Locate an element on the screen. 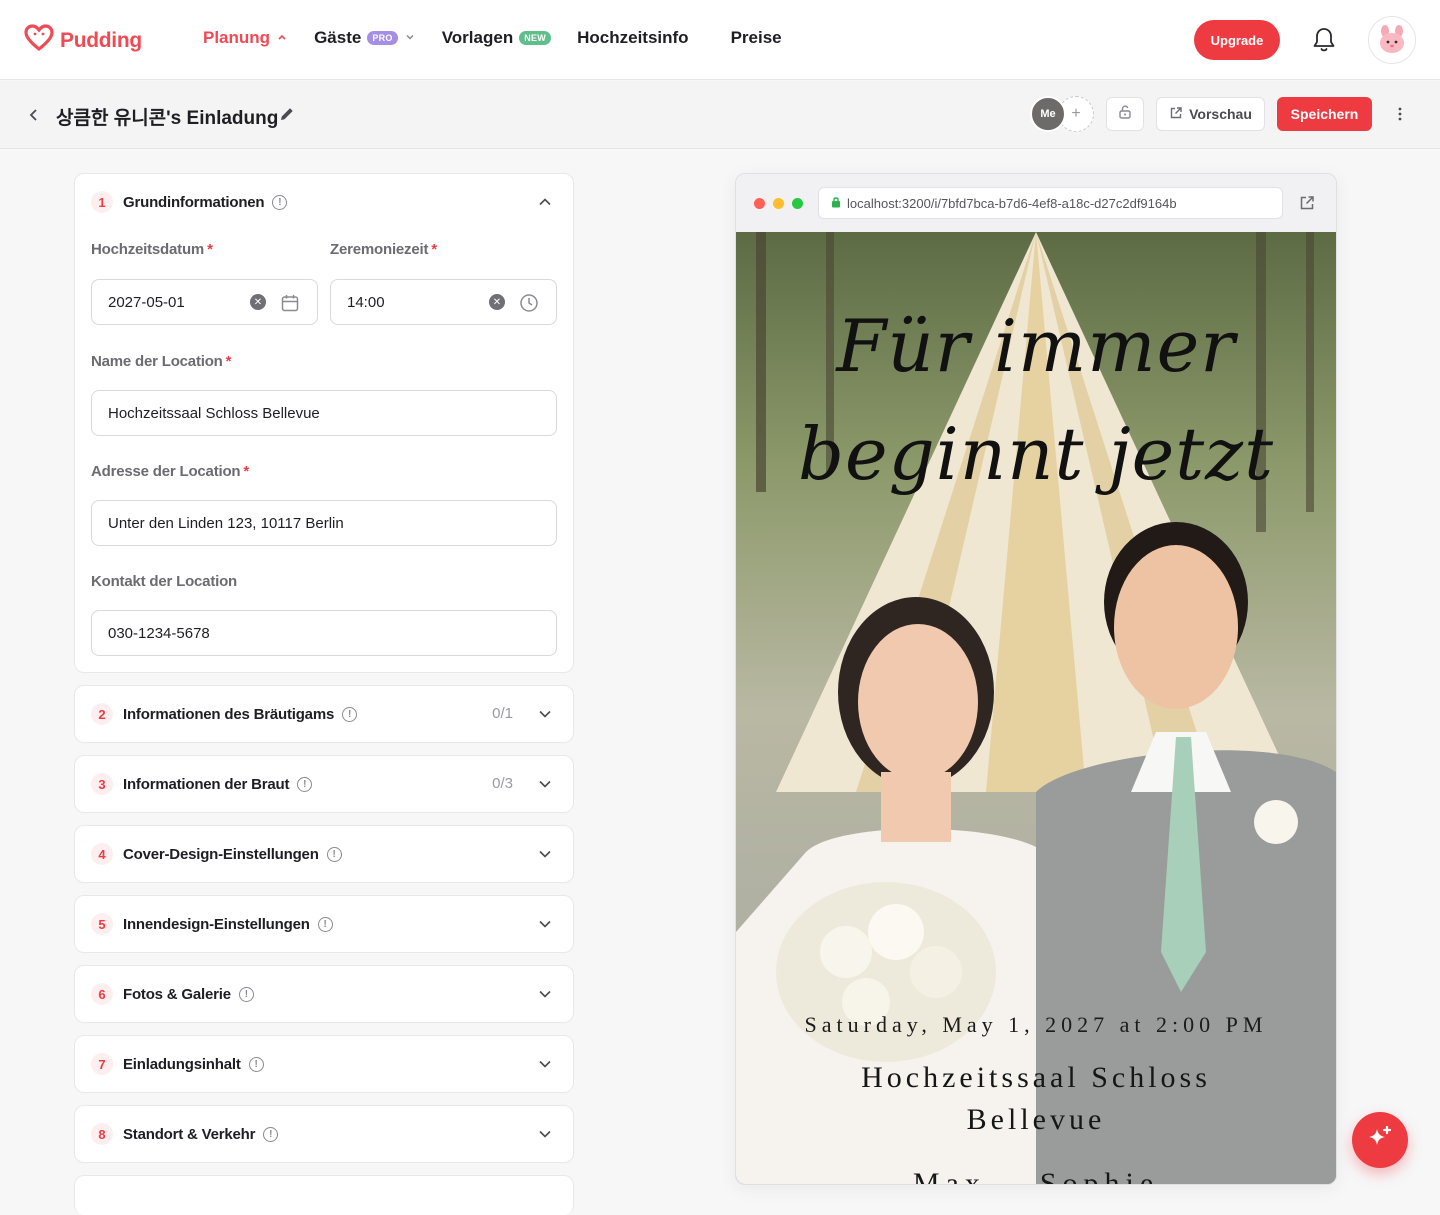 The height and width of the screenshot is (1215, 1440). section-header: 5 Innendesign-Einstellungen ! is located at coordinates (212, 924).